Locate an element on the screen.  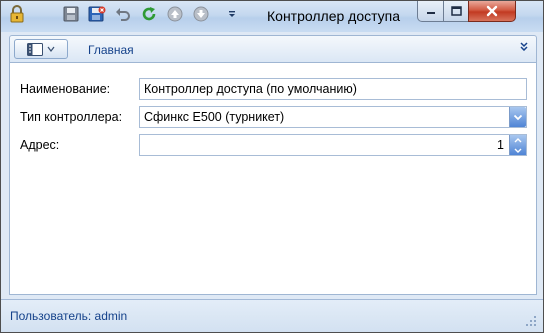
app-menu-button is located at coordinates (41, 49).